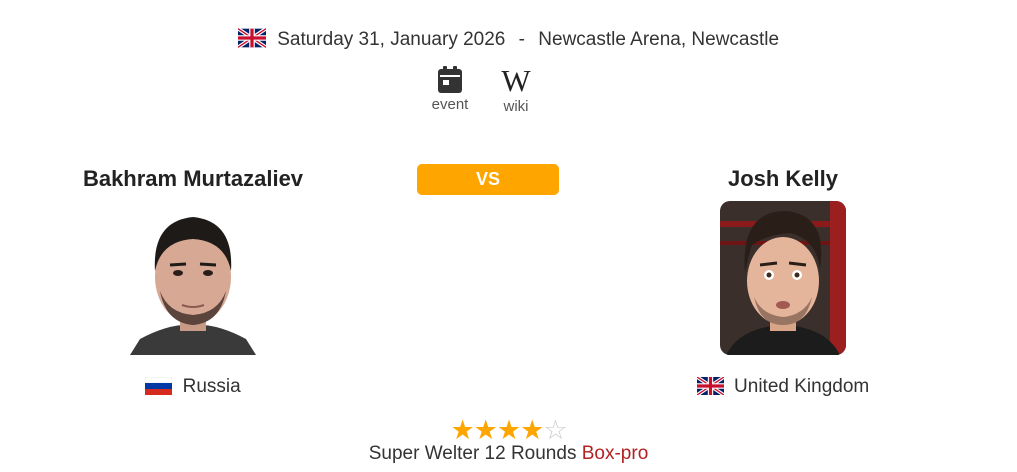  What do you see at coordinates (193, 179) in the screenshot?
I see `fighter-left-name: Bakhram Murtazaliev` at bounding box center [193, 179].